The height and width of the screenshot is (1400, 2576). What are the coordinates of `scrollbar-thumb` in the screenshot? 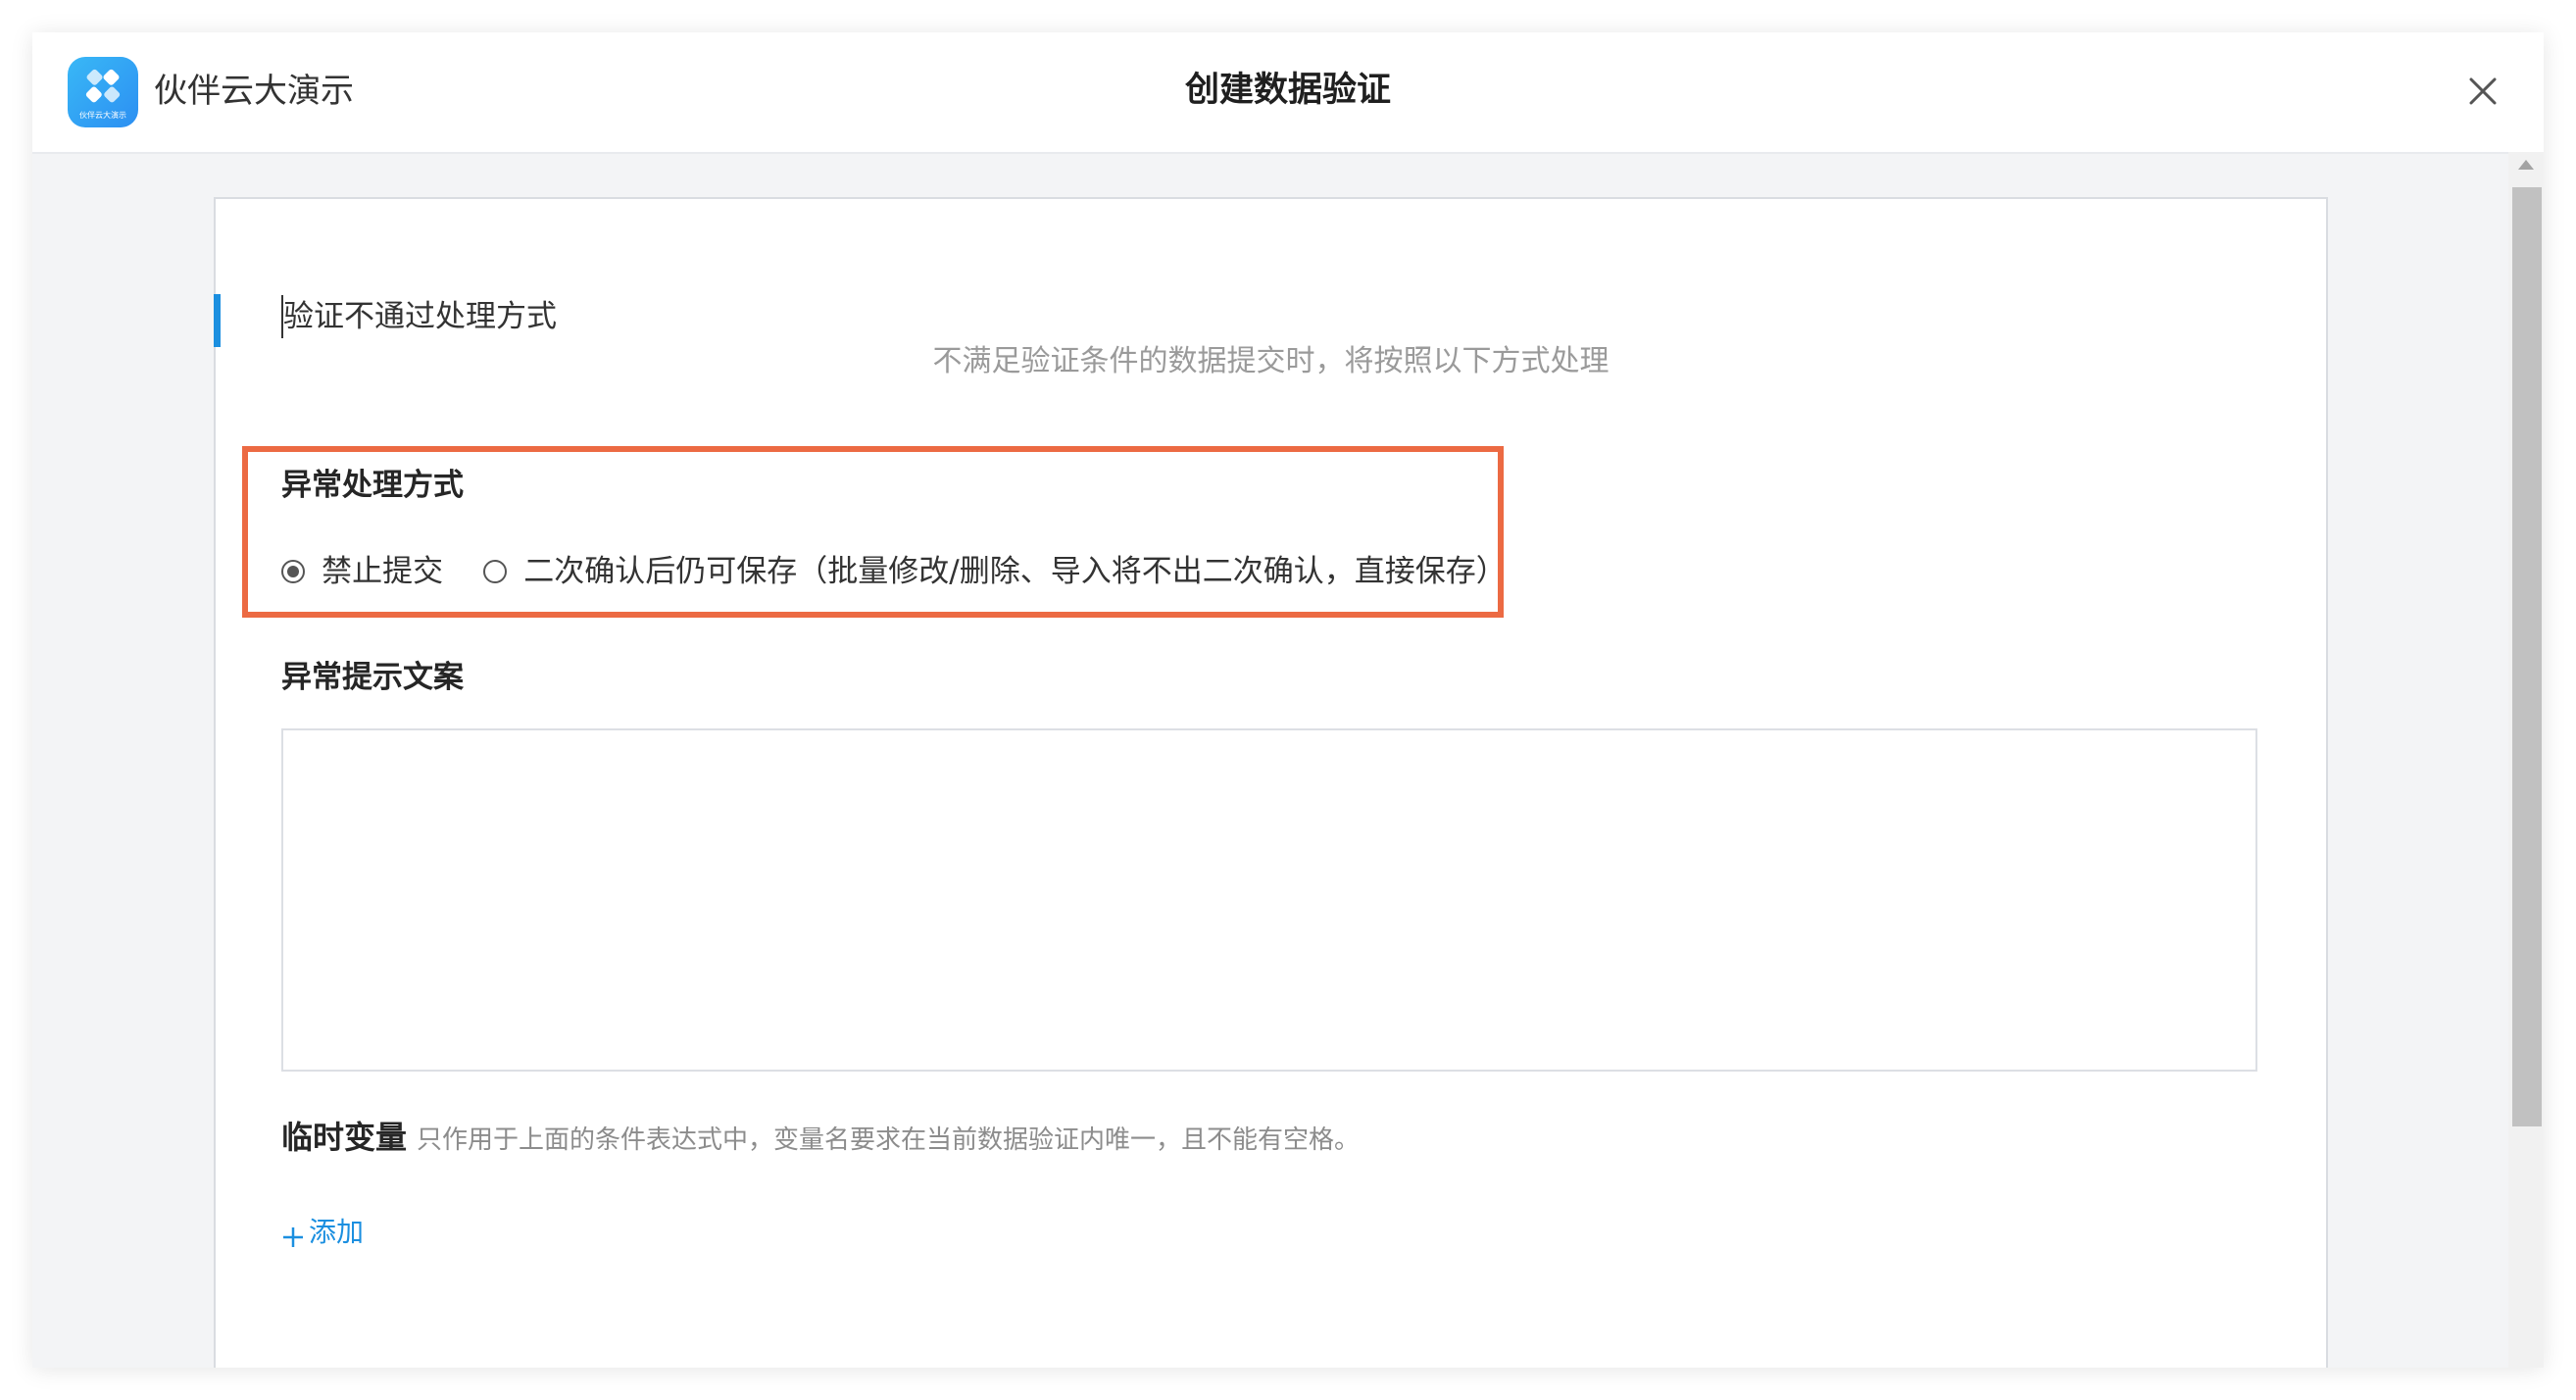 It's located at (2527, 656).